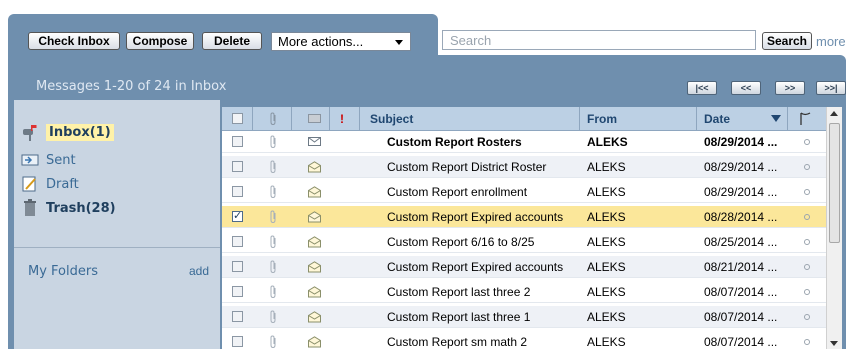 The image size is (867, 349). I want to click on next-page-button: >>, so click(790, 88).